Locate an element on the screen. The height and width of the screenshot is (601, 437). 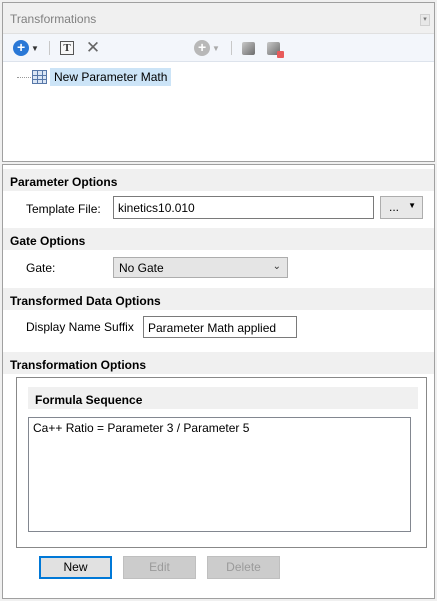
formula-sequence-heading: Formula Sequence is located at coordinates (223, 398).